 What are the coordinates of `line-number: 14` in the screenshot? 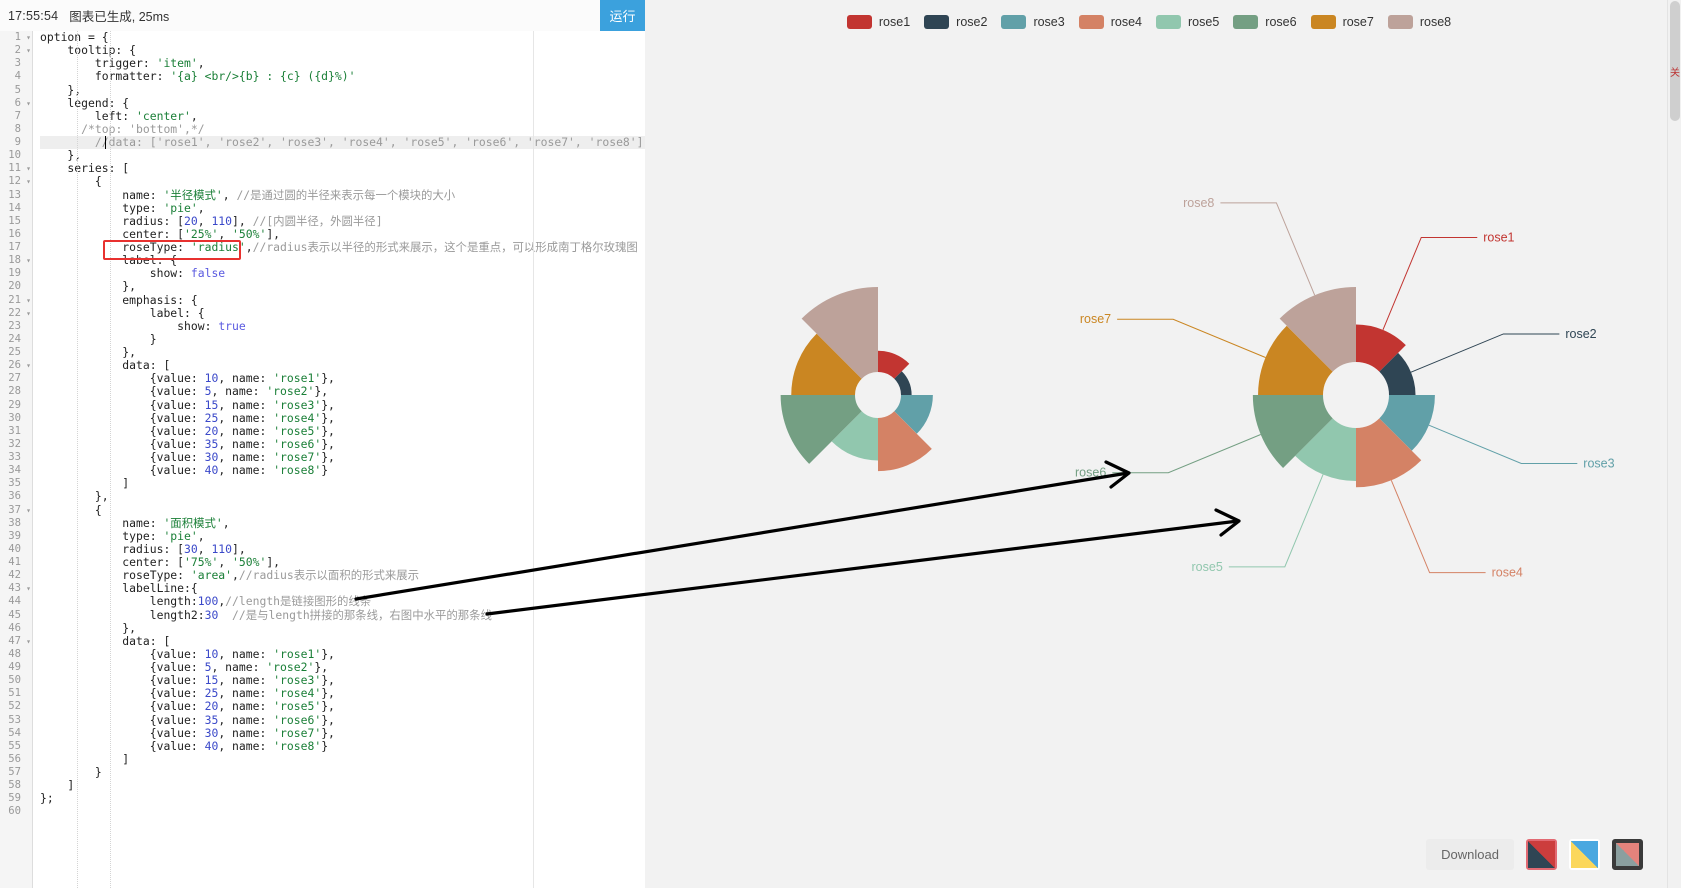 It's located at (14, 207).